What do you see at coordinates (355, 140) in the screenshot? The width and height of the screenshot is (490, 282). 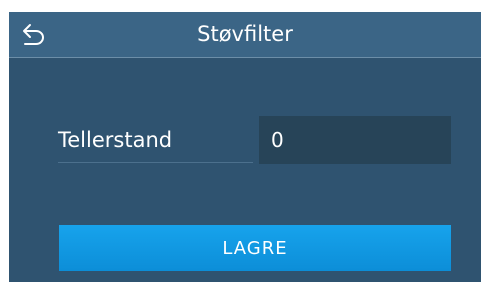 I see `counter-input` at bounding box center [355, 140].